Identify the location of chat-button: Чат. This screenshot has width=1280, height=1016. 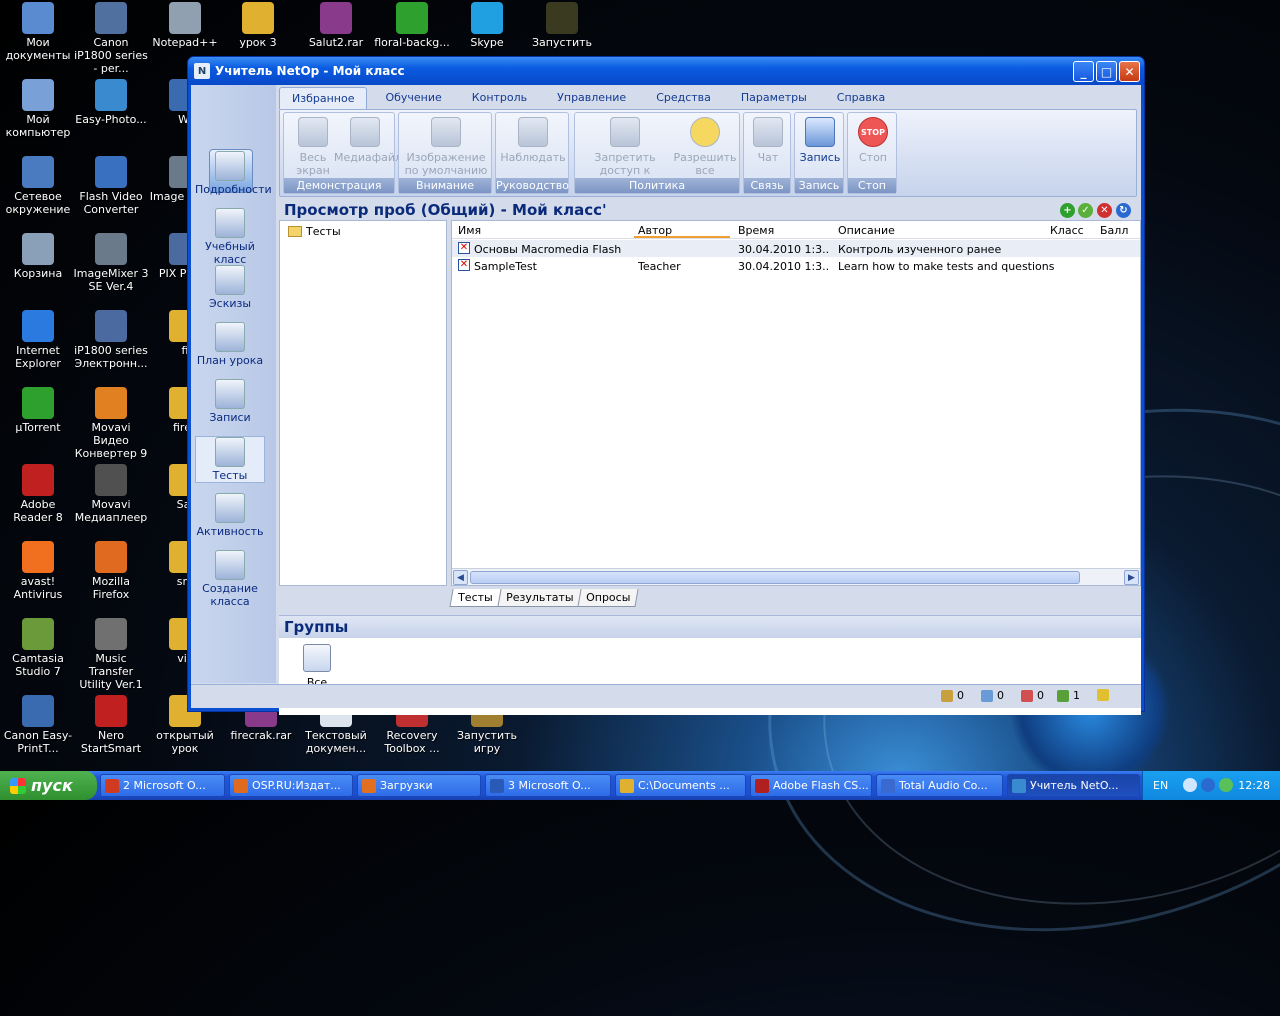
(768, 140).